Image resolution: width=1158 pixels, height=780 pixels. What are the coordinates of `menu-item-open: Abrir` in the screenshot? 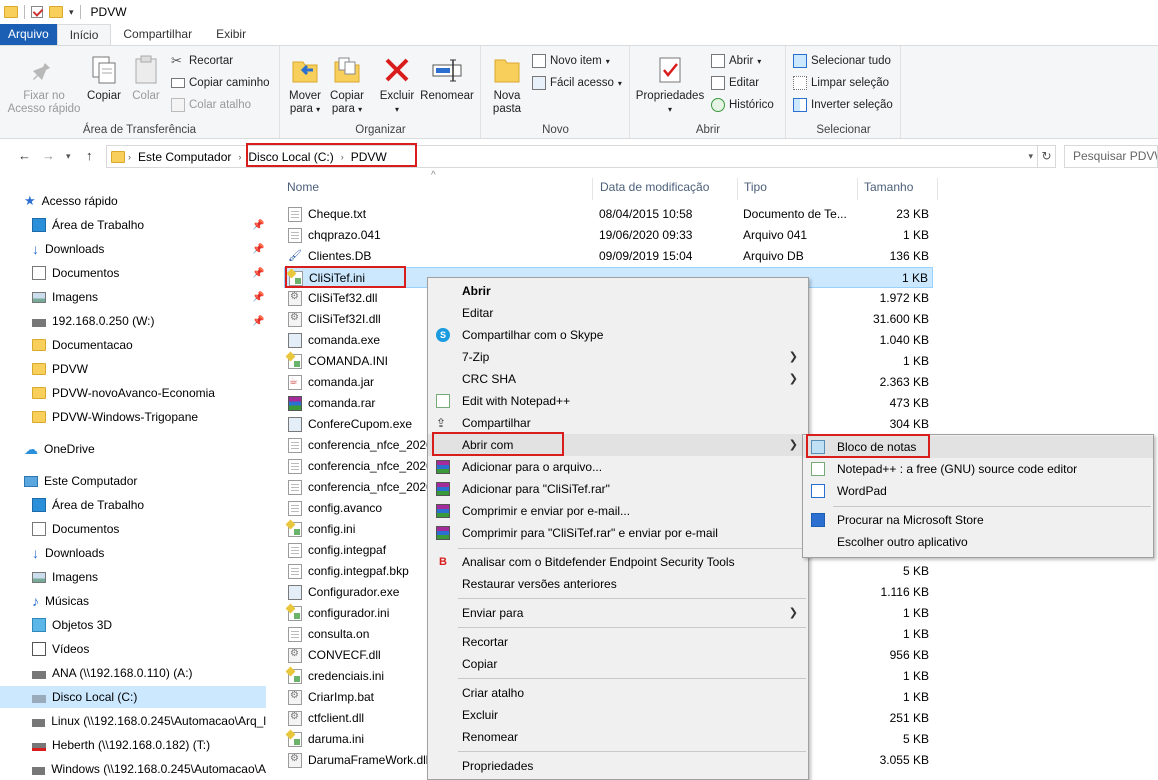 It's located at (618, 291).